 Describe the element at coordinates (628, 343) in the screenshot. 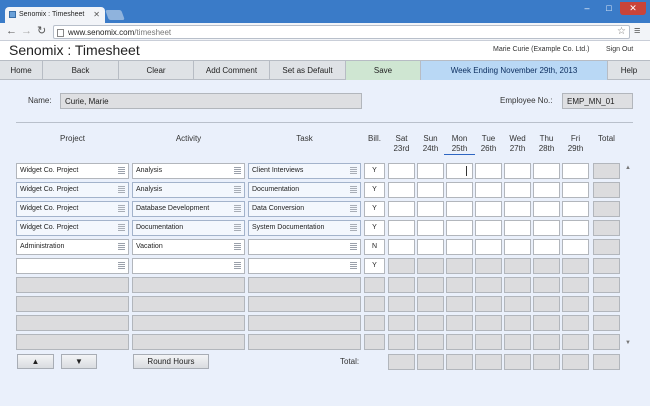

I see `scroll-down-arrow-icon: ▼` at that location.